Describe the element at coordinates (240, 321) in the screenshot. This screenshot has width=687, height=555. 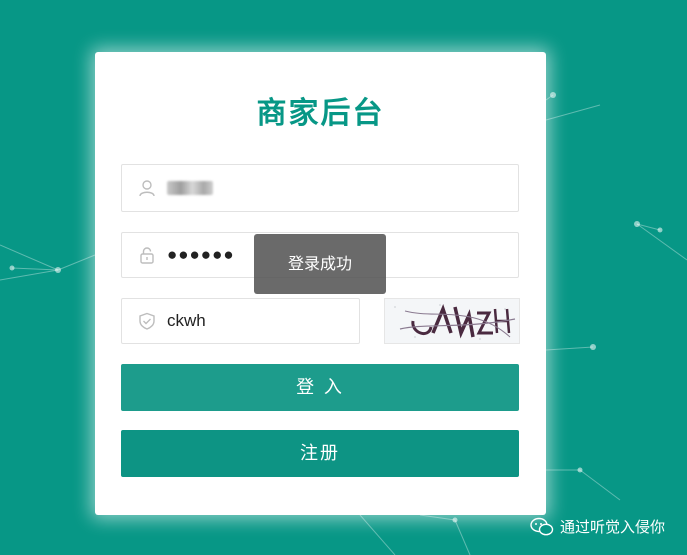
I see `captcha-field: ckwh` at that location.